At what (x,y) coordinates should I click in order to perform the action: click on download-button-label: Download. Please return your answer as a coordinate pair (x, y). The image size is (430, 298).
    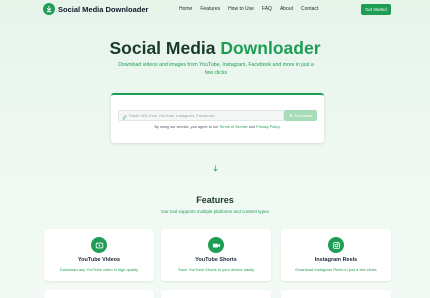
    Looking at the image, I should click on (303, 115).